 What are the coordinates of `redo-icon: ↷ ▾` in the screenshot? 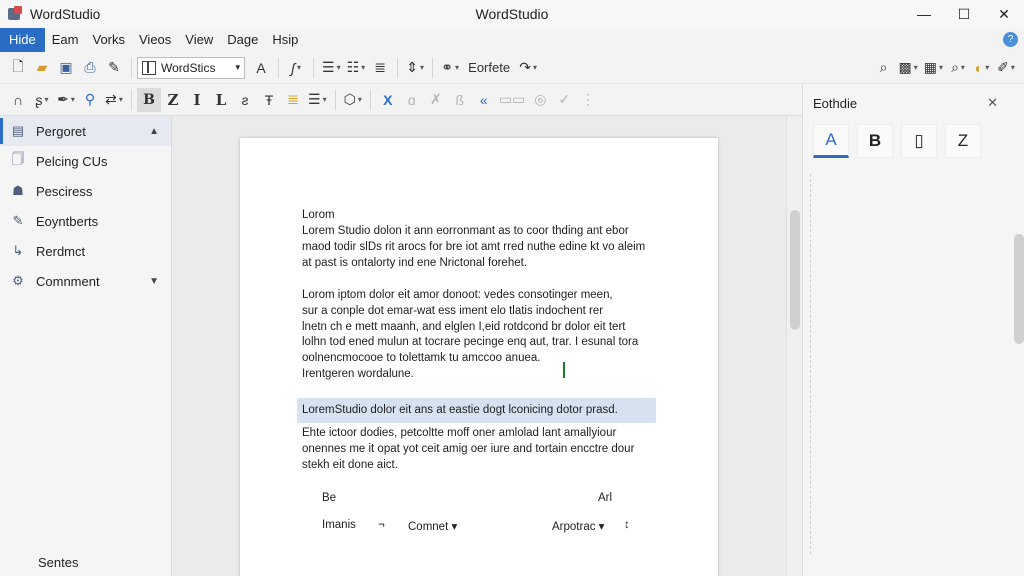 It's located at (528, 68).